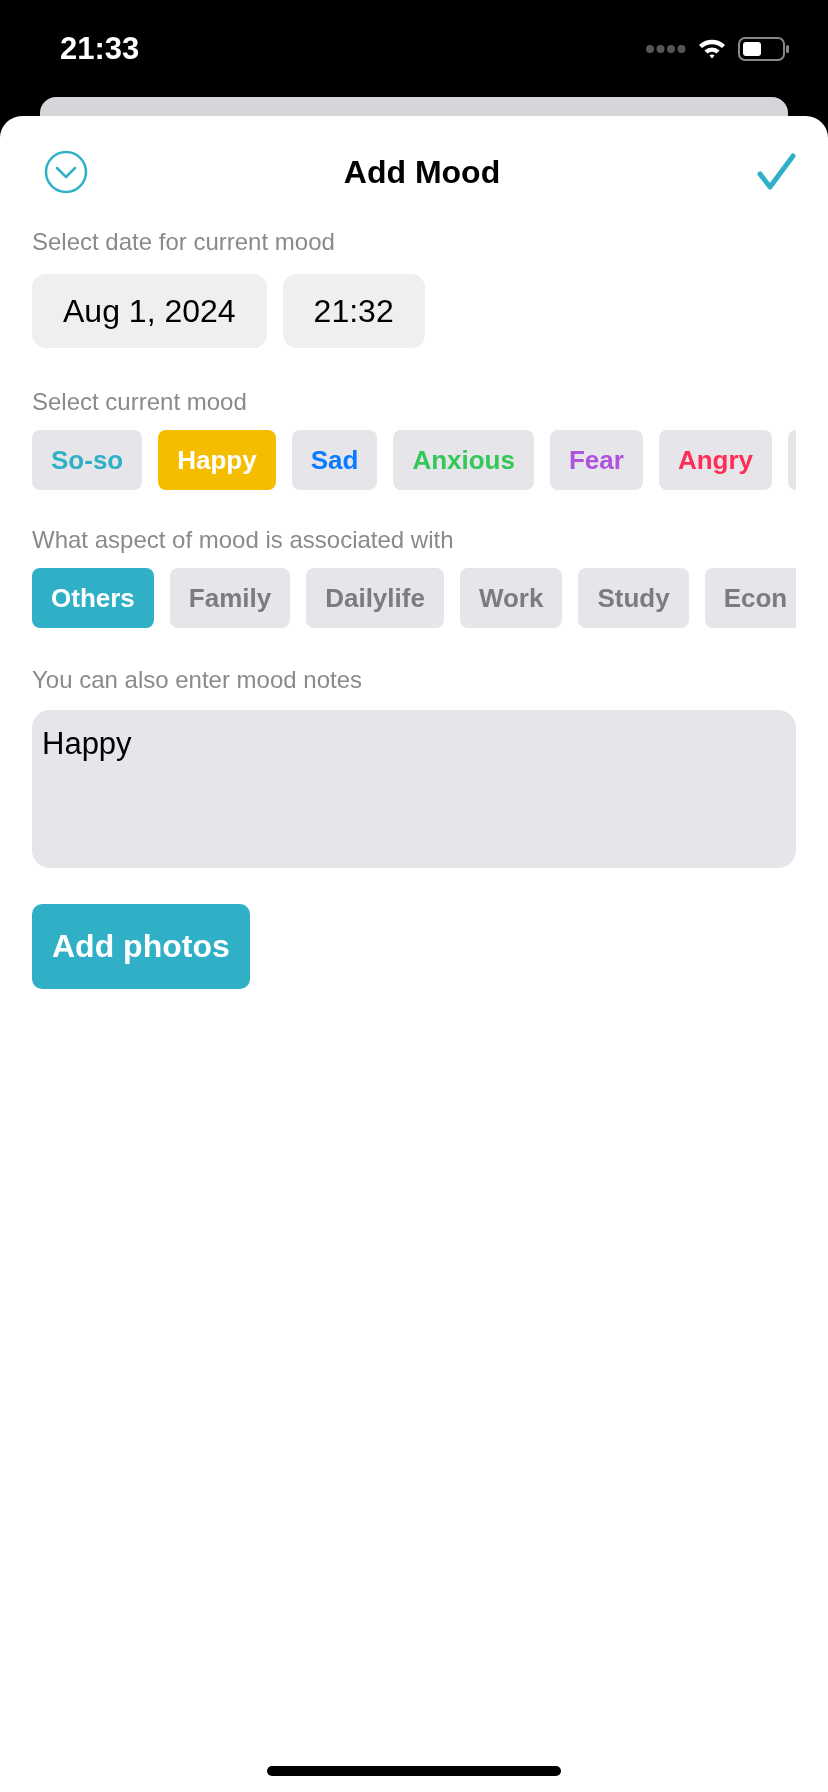 This screenshot has width=828, height=1792. I want to click on collapse-icon, so click(66, 172).